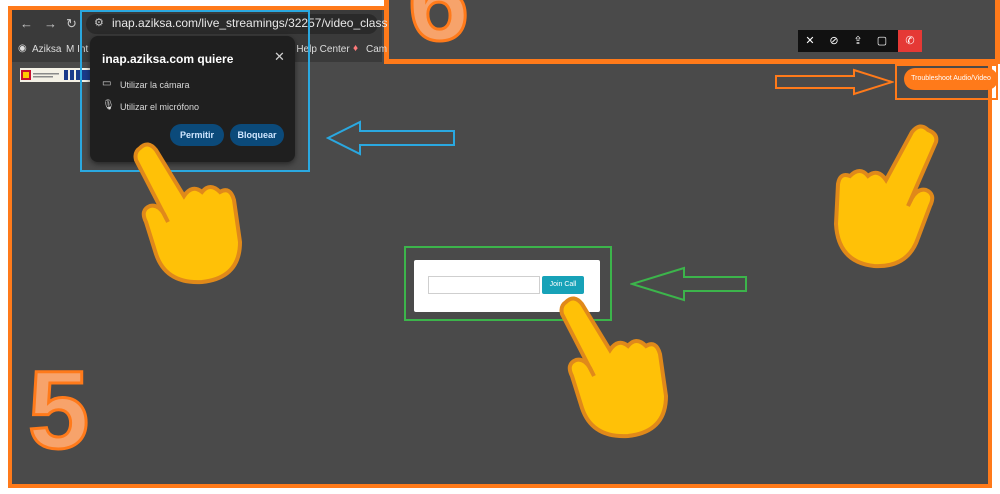 Image resolution: width=1000 pixels, height=494 pixels. Describe the element at coordinates (951, 79) in the screenshot. I see `troubleshoot-button: Troubleshoot Audio/Video` at that location.